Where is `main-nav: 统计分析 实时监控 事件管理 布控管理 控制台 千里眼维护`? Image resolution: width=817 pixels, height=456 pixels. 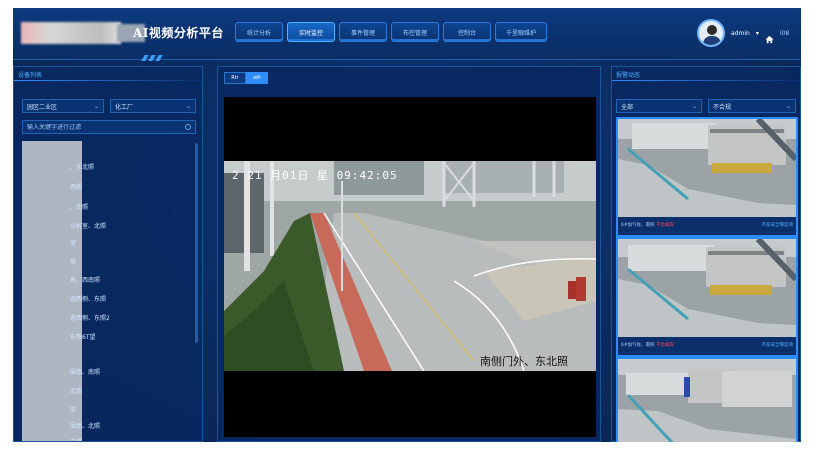 main-nav: 统计分析 实时监控 事件管理 布控管理 控制台 千里眼维护 is located at coordinates (391, 32).